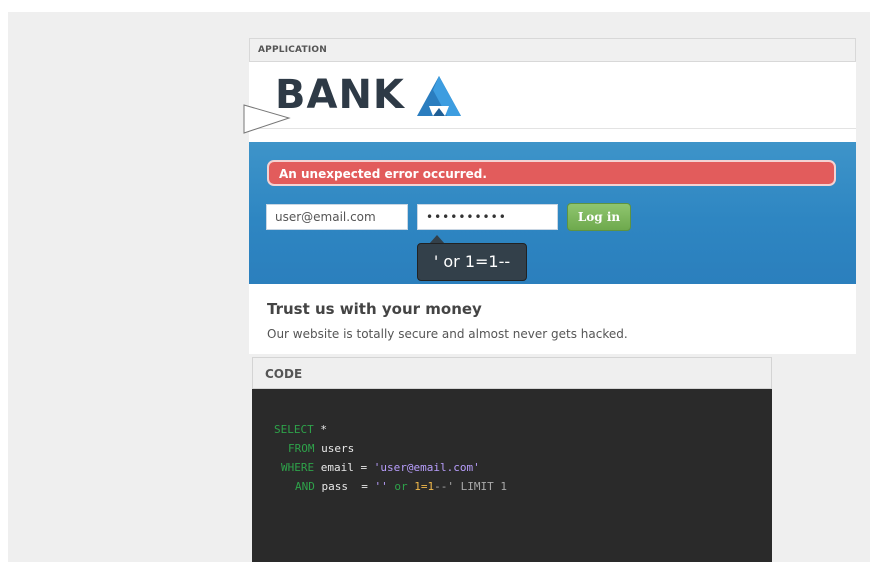  Describe the element at coordinates (444, 486) in the screenshot. I see `code-comment: --'` at that location.